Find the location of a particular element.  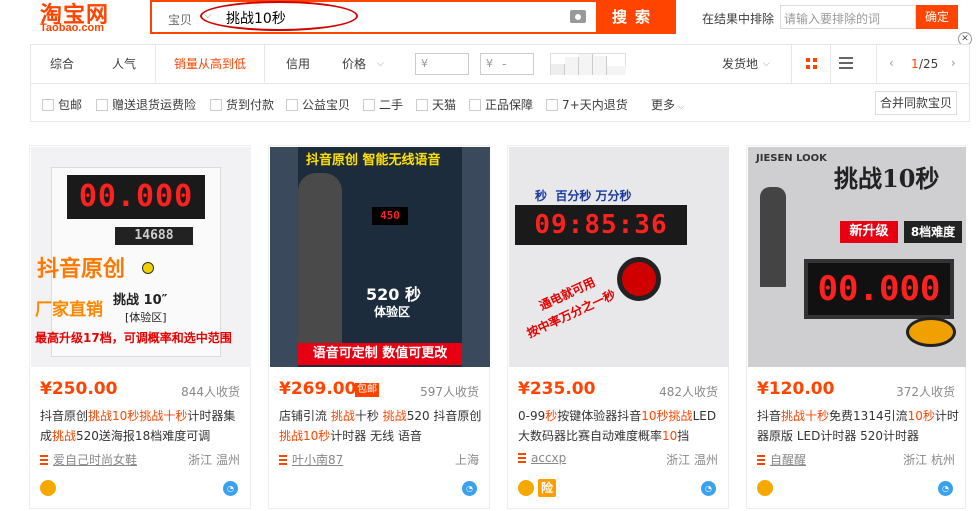

title-text: 店铺引流 is located at coordinates (305, 416).